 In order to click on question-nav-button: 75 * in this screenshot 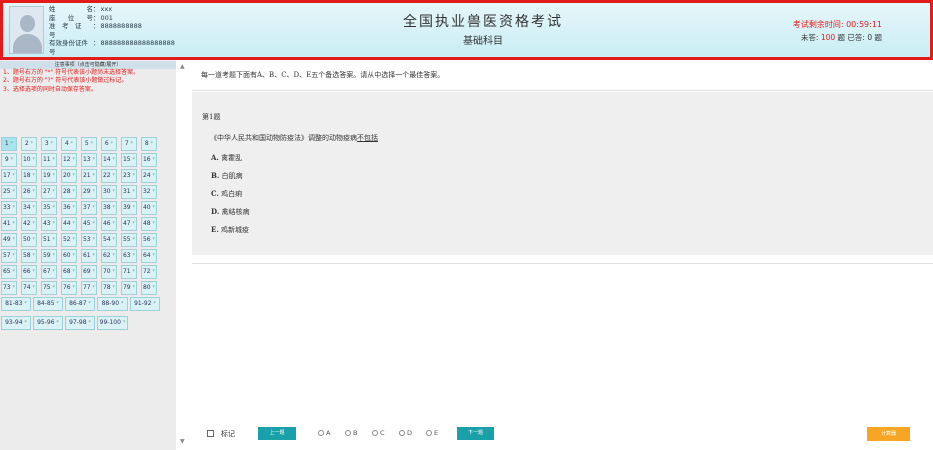, I will do `click(49, 288)`.